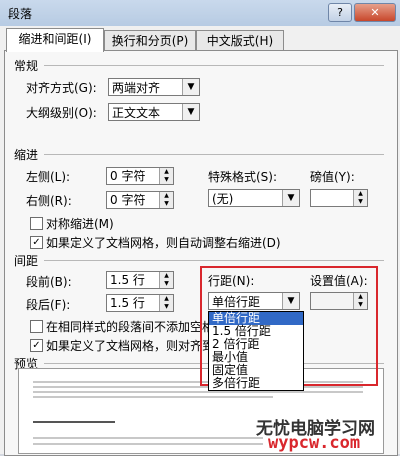 The image size is (400, 456). What do you see at coordinates (163, 243) in the screenshot?
I see `auto-right-indent-label: 如果定义了文档网格，则自动调整右缩进(D)` at bounding box center [163, 243].